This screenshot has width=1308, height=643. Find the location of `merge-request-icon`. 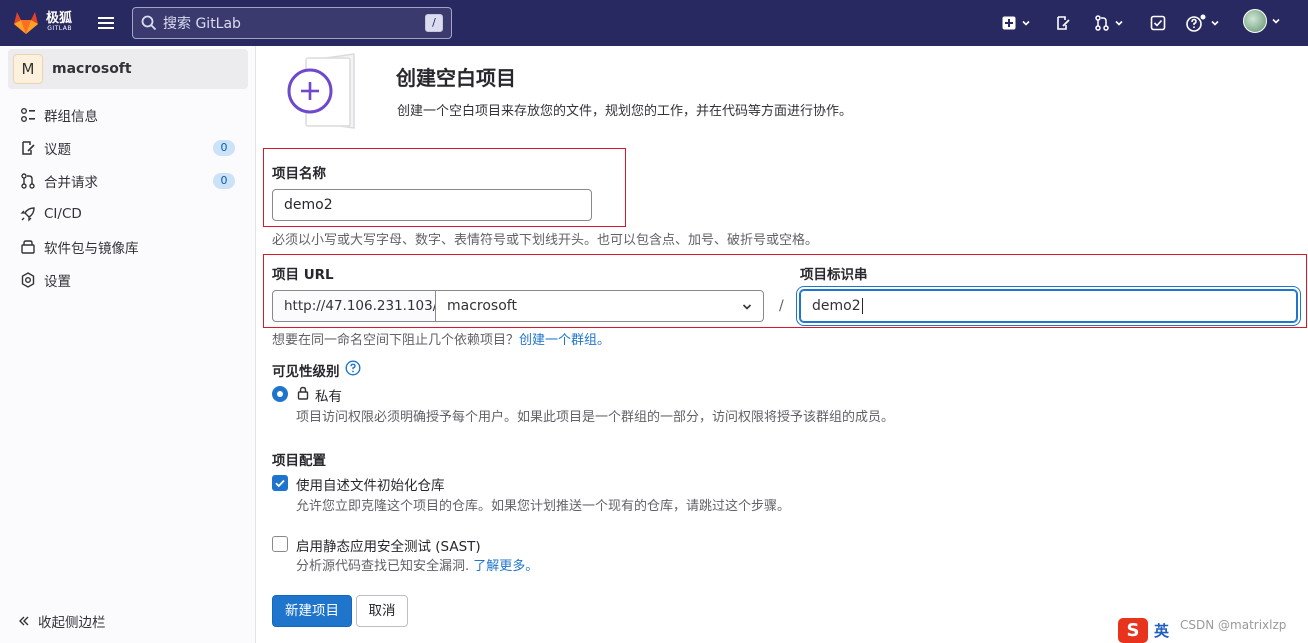

merge-request-icon is located at coordinates (28, 180).